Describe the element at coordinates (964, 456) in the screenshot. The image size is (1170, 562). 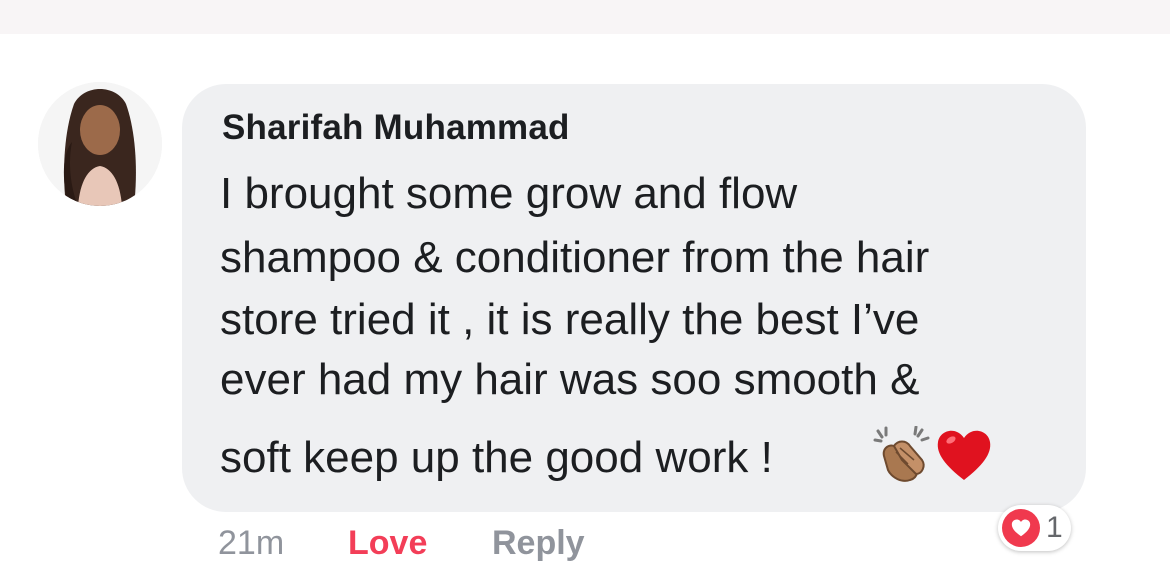
I see `heart-icon` at that location.